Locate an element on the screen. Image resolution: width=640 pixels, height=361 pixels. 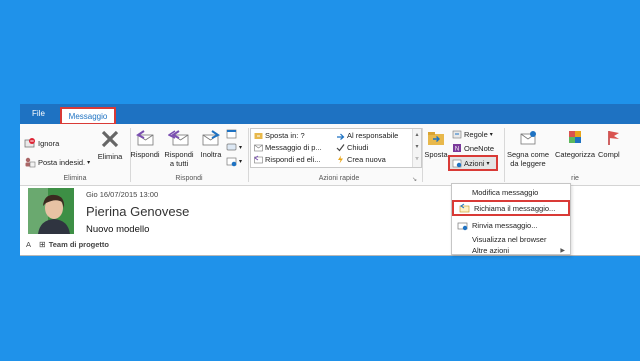
recipients-line: A ⊞ Team di progetto is located at coordinates (67, 244).